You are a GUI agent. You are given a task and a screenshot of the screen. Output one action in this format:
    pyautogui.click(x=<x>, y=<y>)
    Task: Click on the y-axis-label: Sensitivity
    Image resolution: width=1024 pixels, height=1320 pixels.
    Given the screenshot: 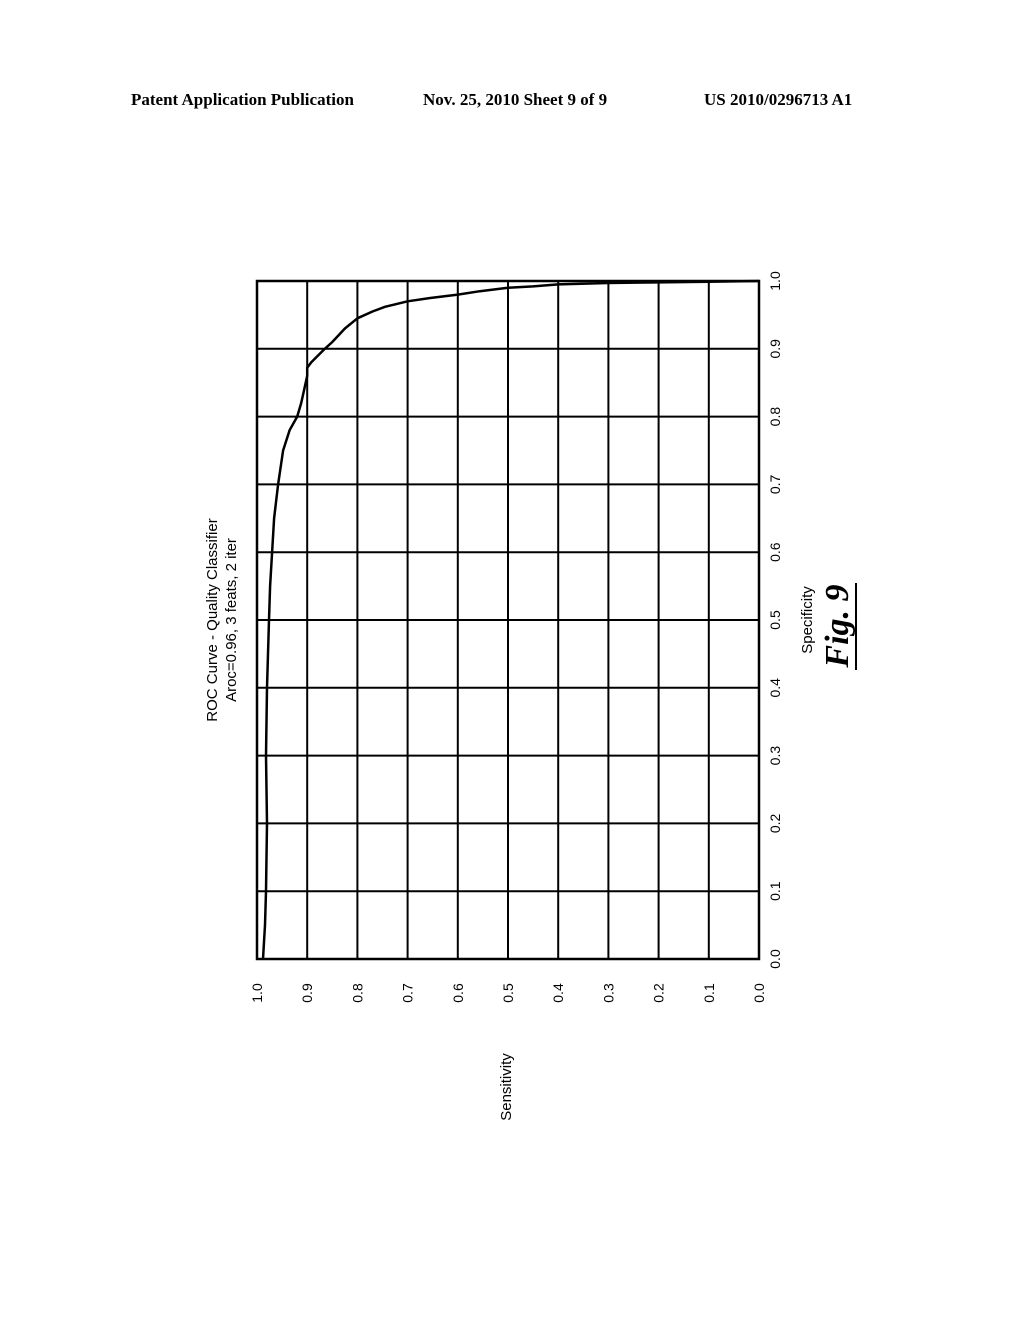 What is the action you would take?
    pyautogui.click(x=506, y=1087)
    